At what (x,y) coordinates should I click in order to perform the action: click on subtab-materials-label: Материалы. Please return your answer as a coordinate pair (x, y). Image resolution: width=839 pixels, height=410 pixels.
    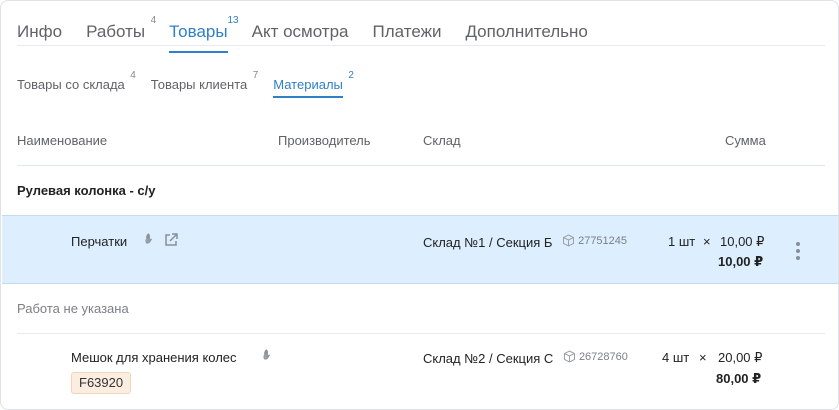
    Looking at the image, I should click on (308, 84).